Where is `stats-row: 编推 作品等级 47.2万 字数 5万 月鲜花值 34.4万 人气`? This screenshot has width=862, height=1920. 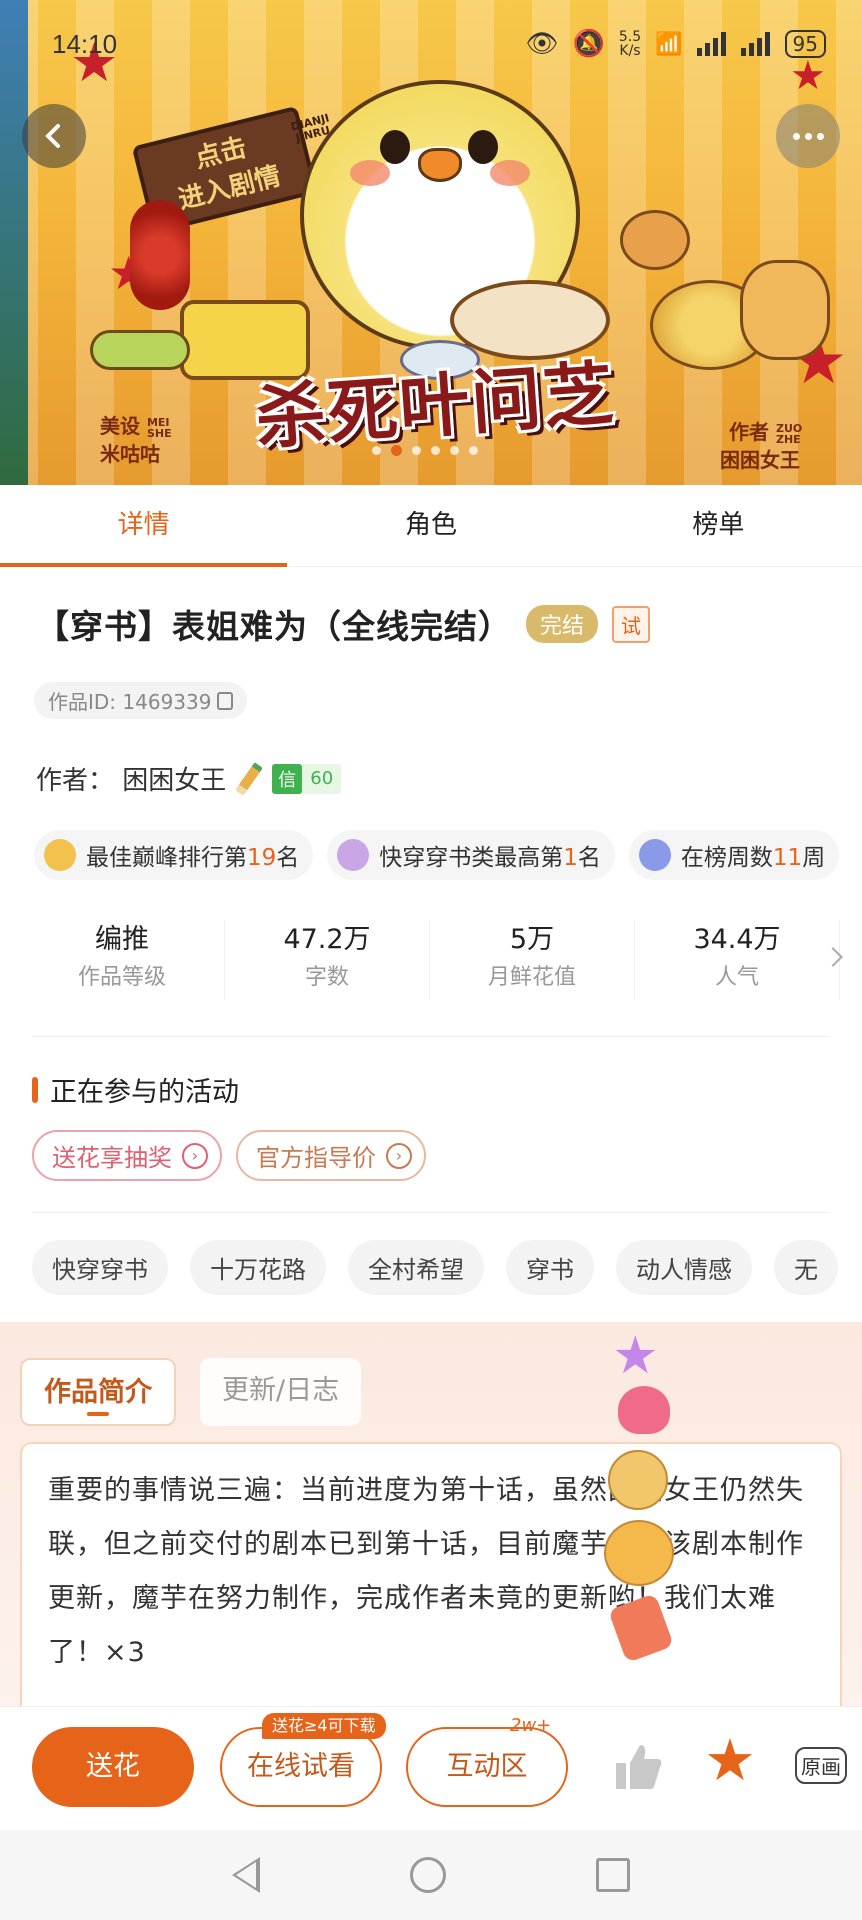 stats-row: 编推 作品等级 47.2万 字数 5万 月鲜花值 34.4万 人气 is located at coordinates (431, 960).